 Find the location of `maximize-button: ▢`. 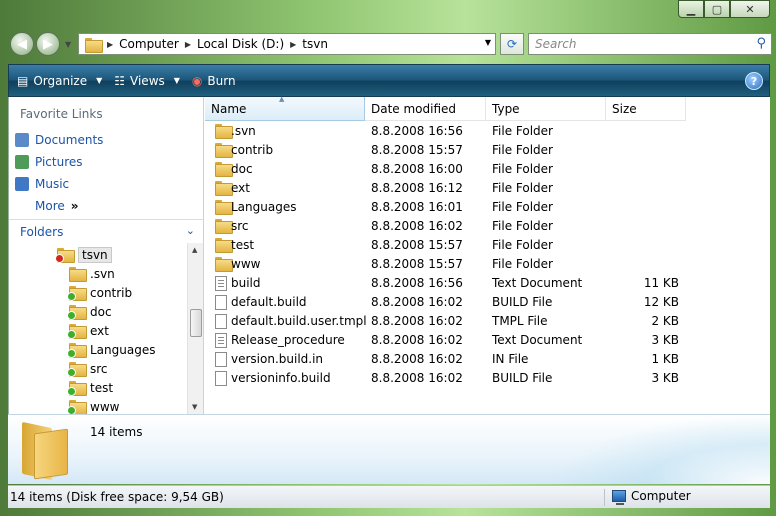

maximize-button: ▢ is located at coordinates (717, 9).